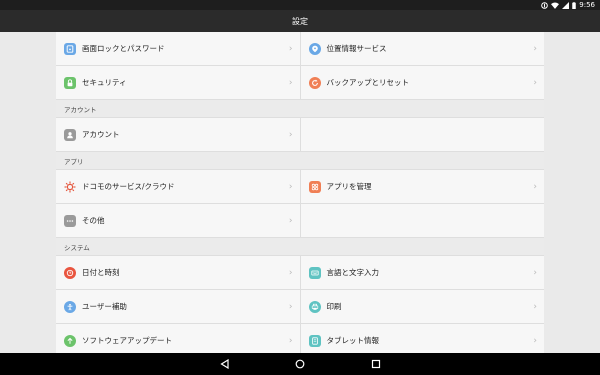  I want to click on settings-row: ユーザー補助 › 印刷 ›, so click(300, 307).